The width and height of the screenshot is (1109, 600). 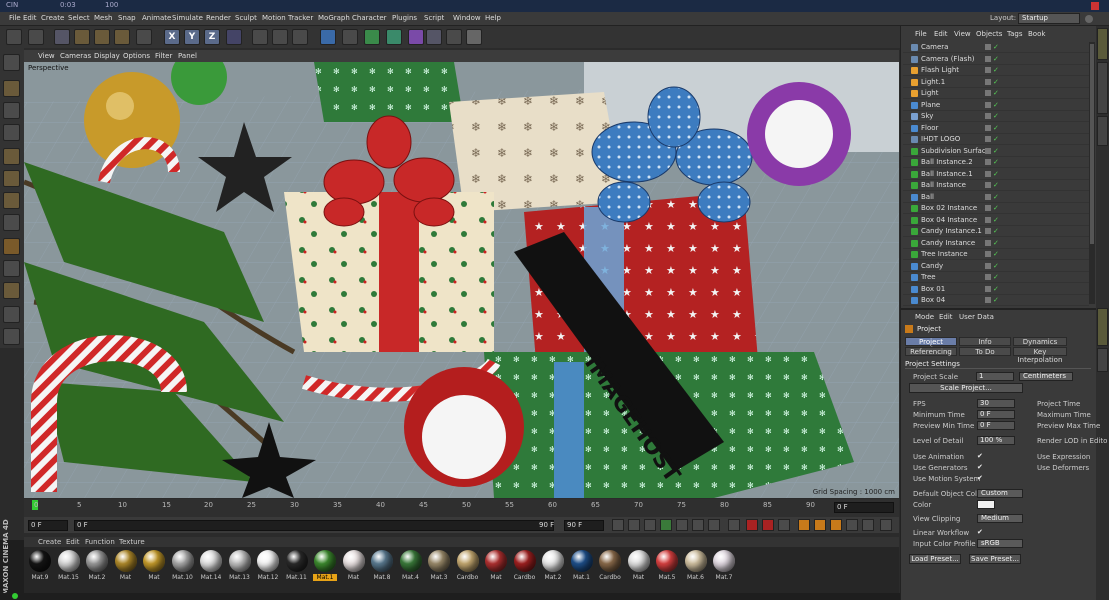 I want to click on undo-icon, so click(x=14, y=37).